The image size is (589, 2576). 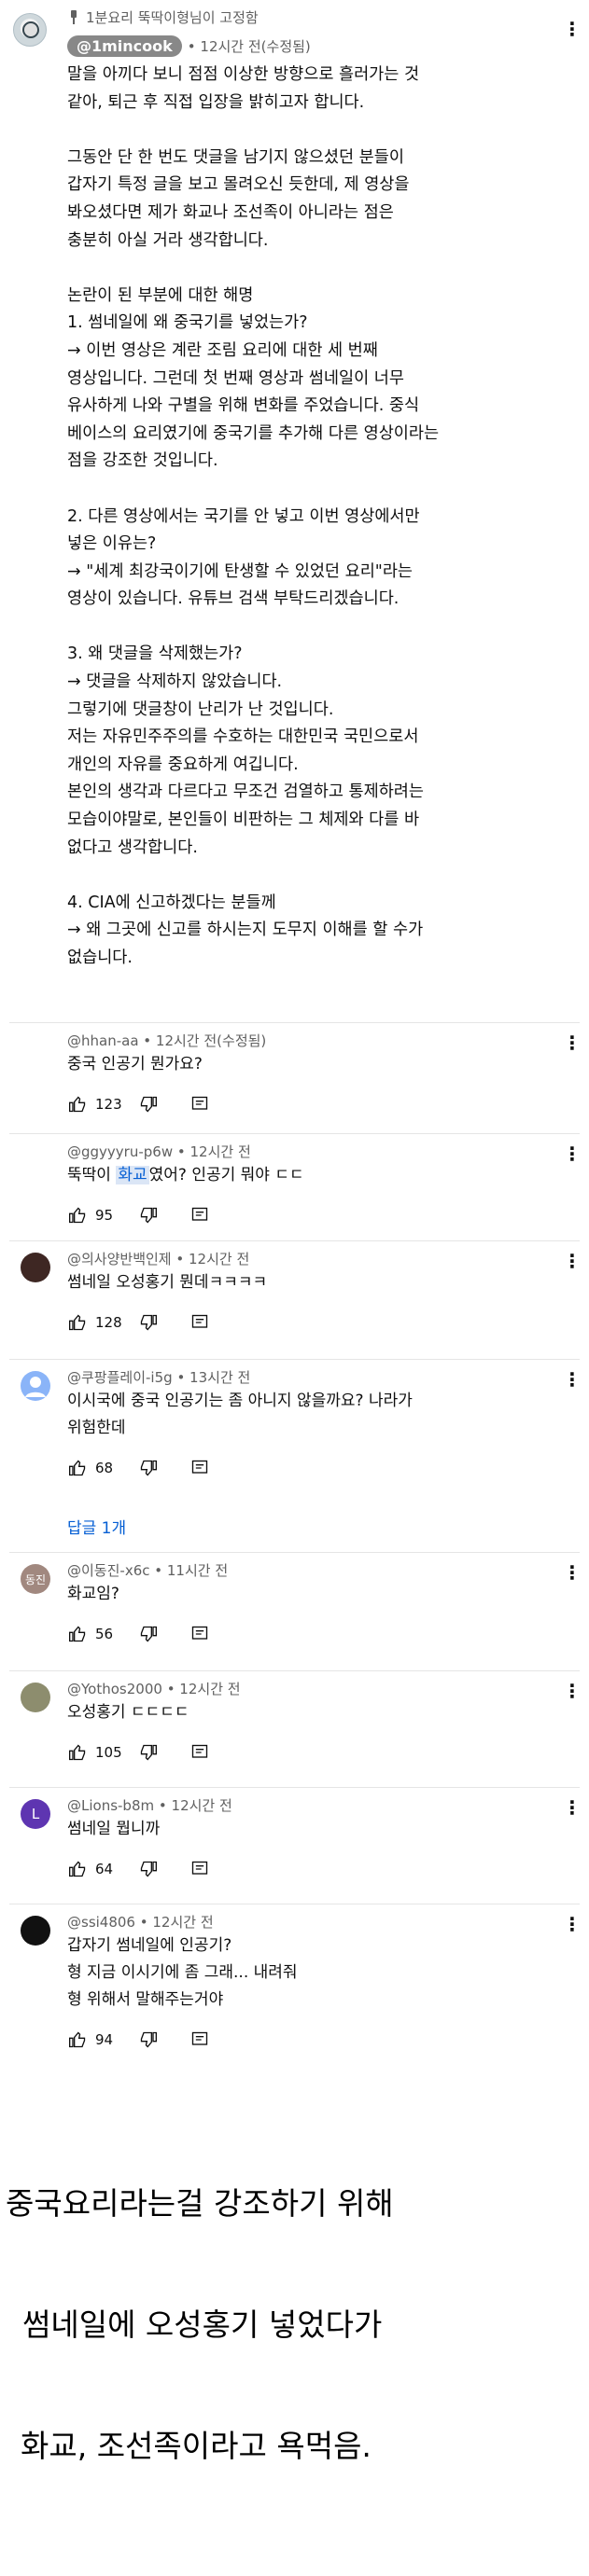 I want to click on channel-avatar, so click(x=30, y=30).